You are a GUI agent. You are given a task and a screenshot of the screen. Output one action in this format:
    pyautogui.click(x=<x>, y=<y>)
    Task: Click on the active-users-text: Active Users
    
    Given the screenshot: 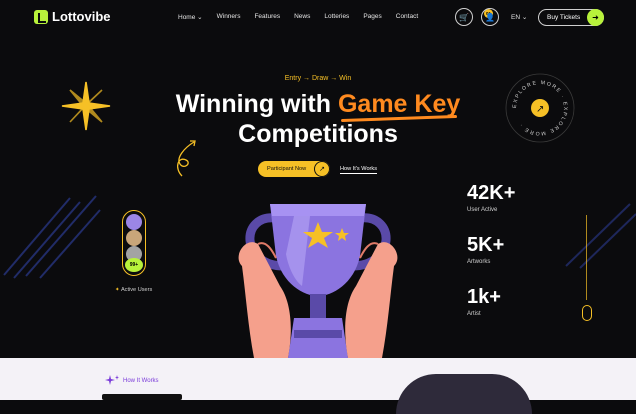 What is the action you would take?
    pyautogui.click(x=136, y=290)
    